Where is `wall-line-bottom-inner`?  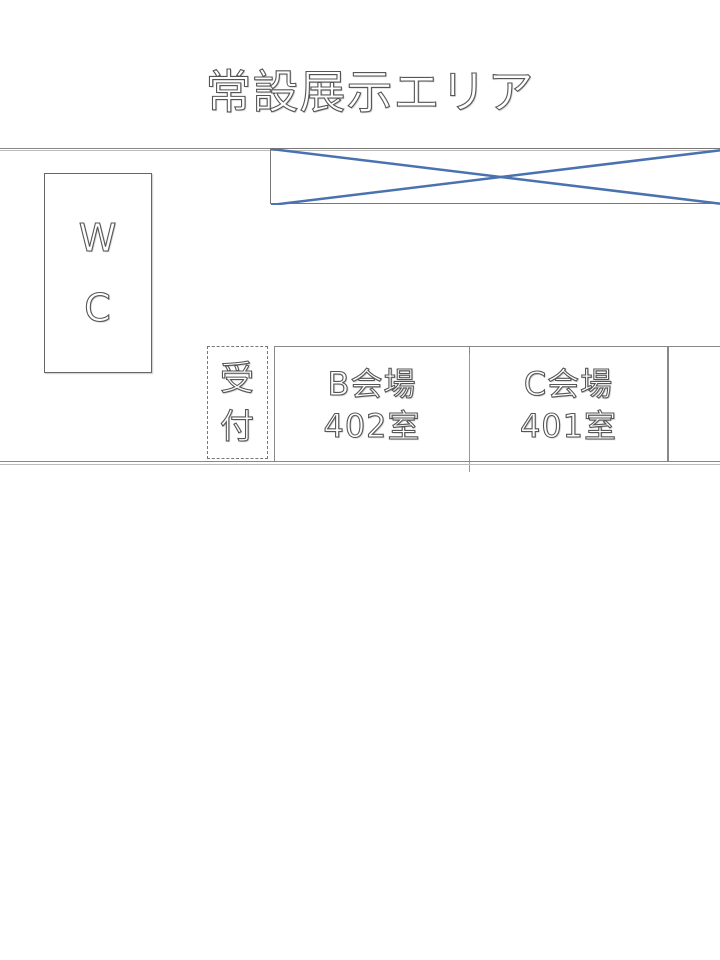 wall-line-bottom-inner is located at coordinates (360, 464).